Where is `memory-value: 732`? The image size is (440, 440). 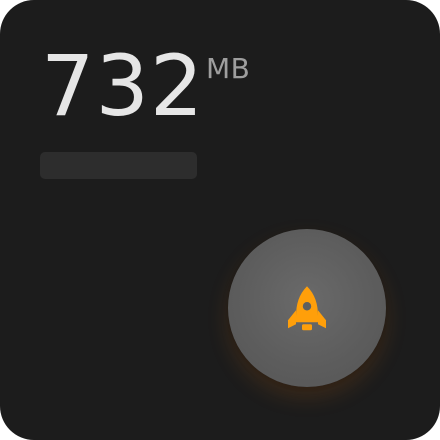 memory-value: 732 is located at coordinates (123, 86).